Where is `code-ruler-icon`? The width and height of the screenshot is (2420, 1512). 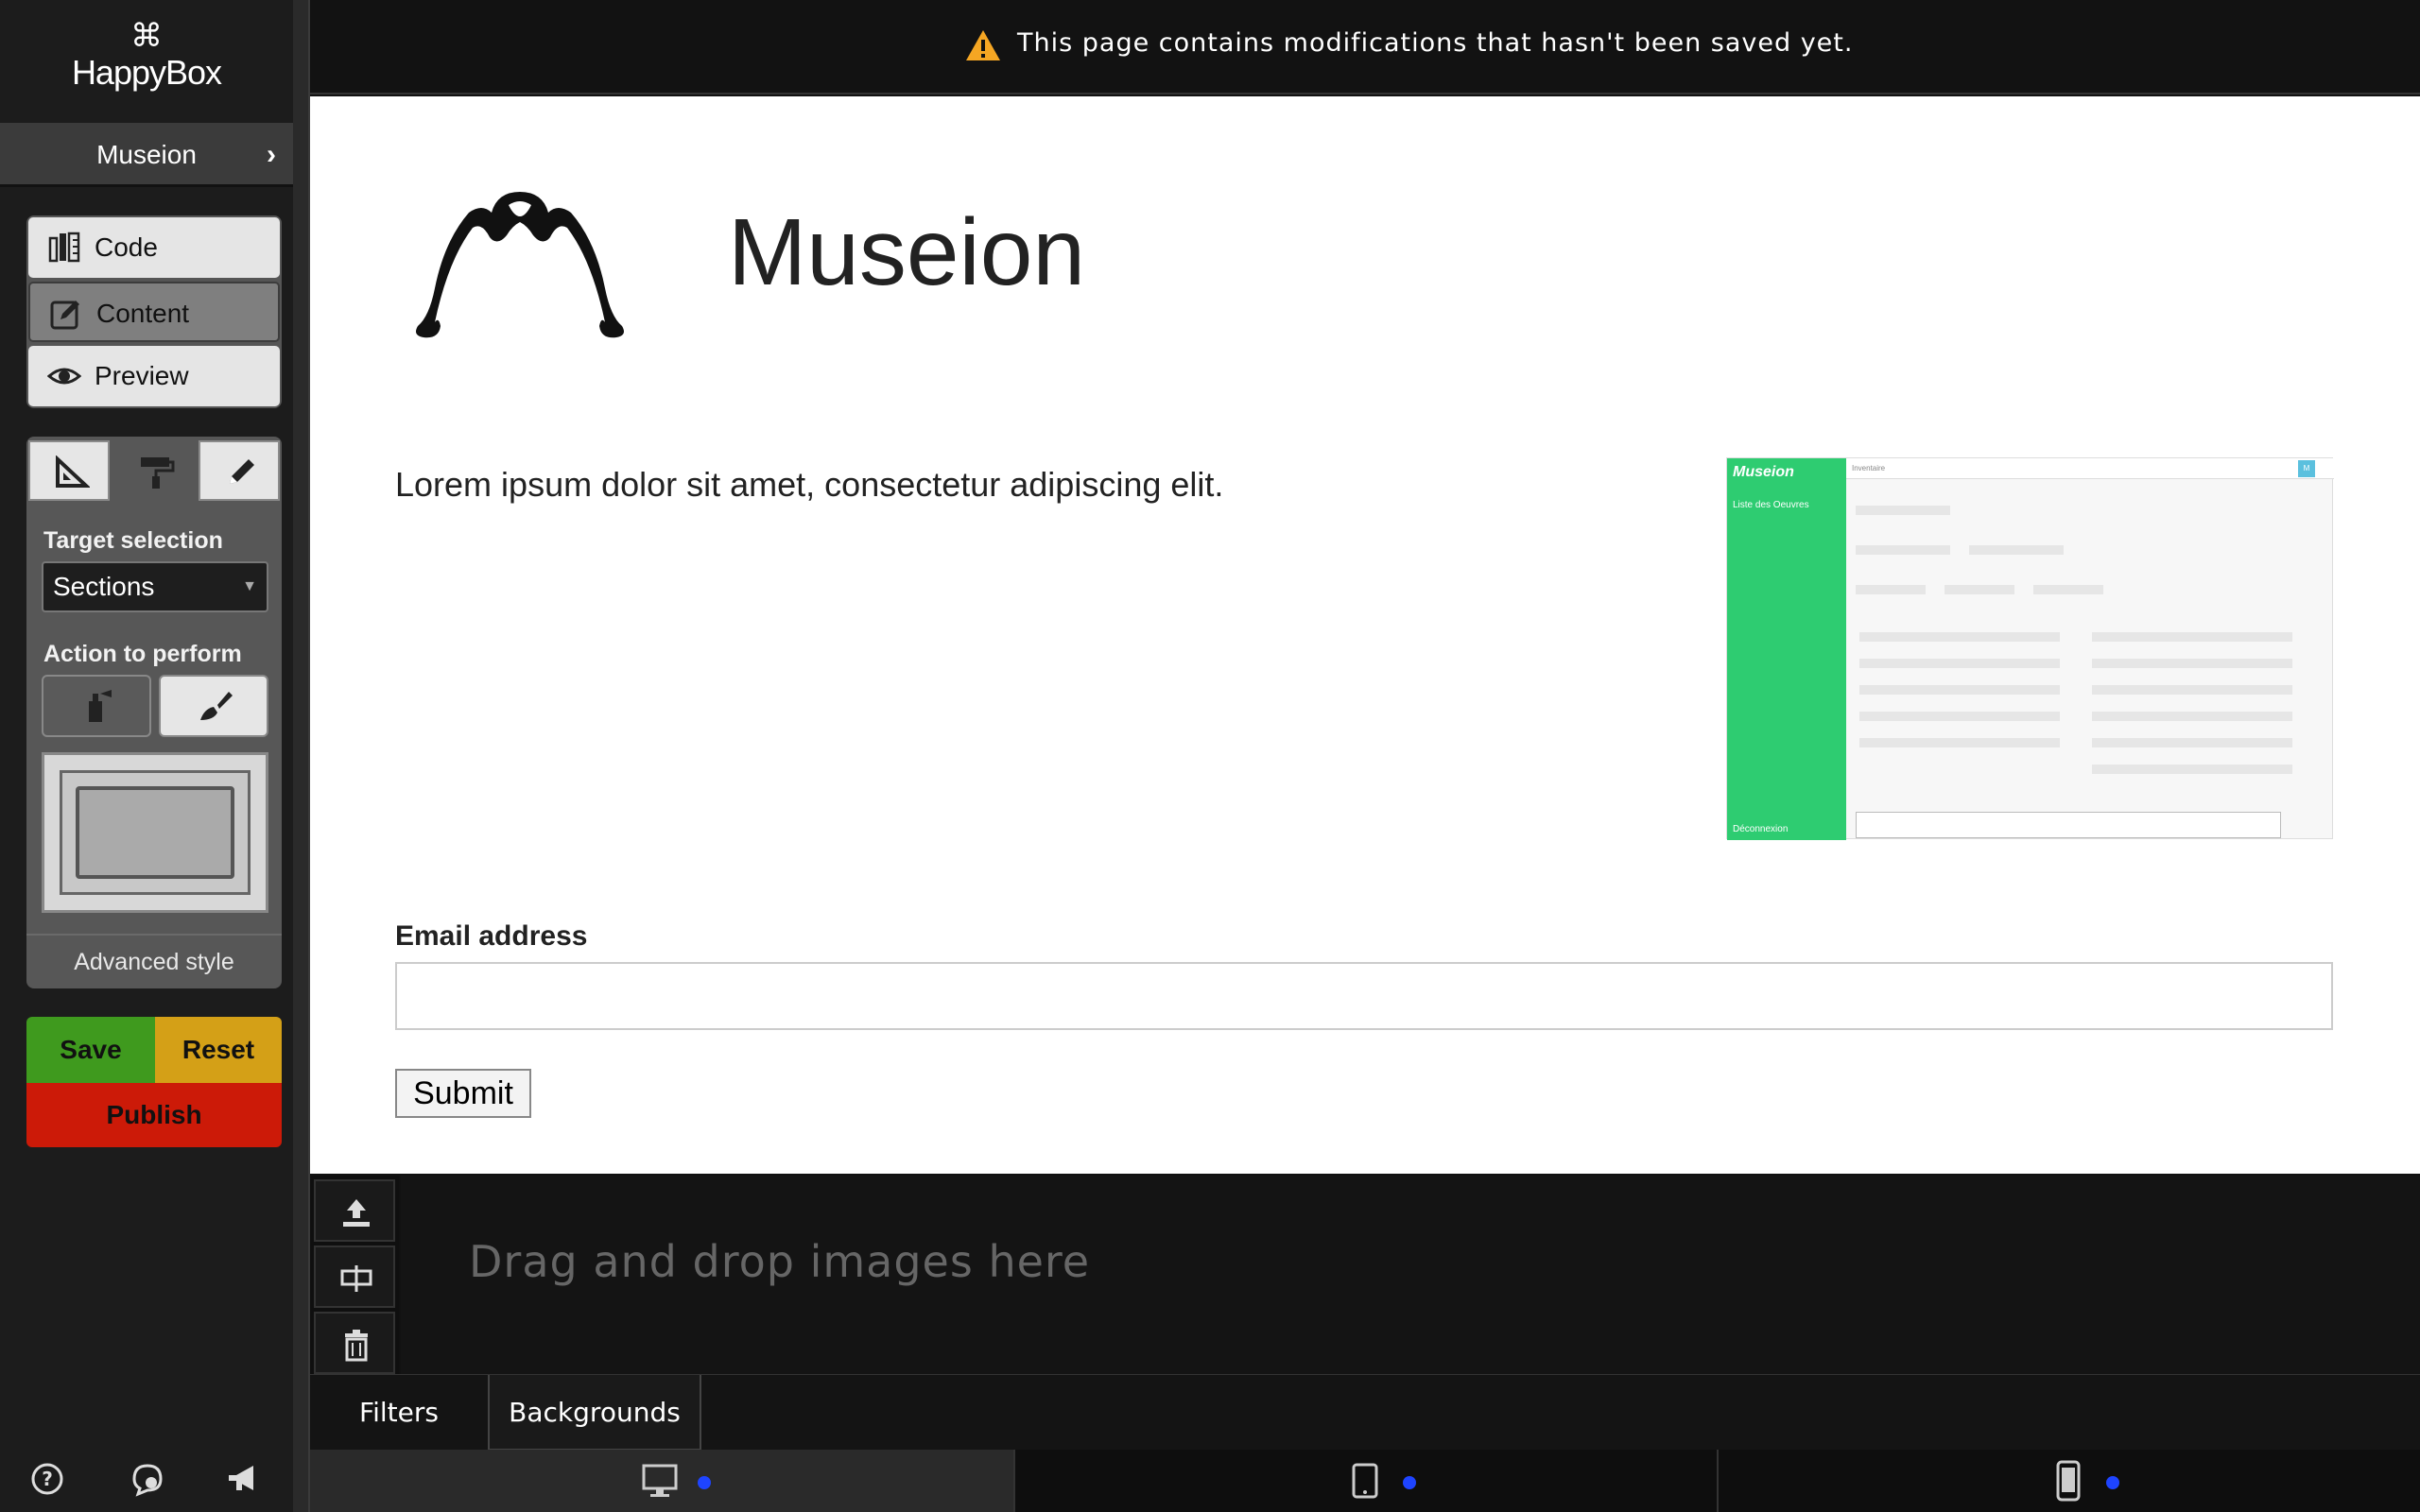 code-ruler-icon is located at coordinates (64, 247).